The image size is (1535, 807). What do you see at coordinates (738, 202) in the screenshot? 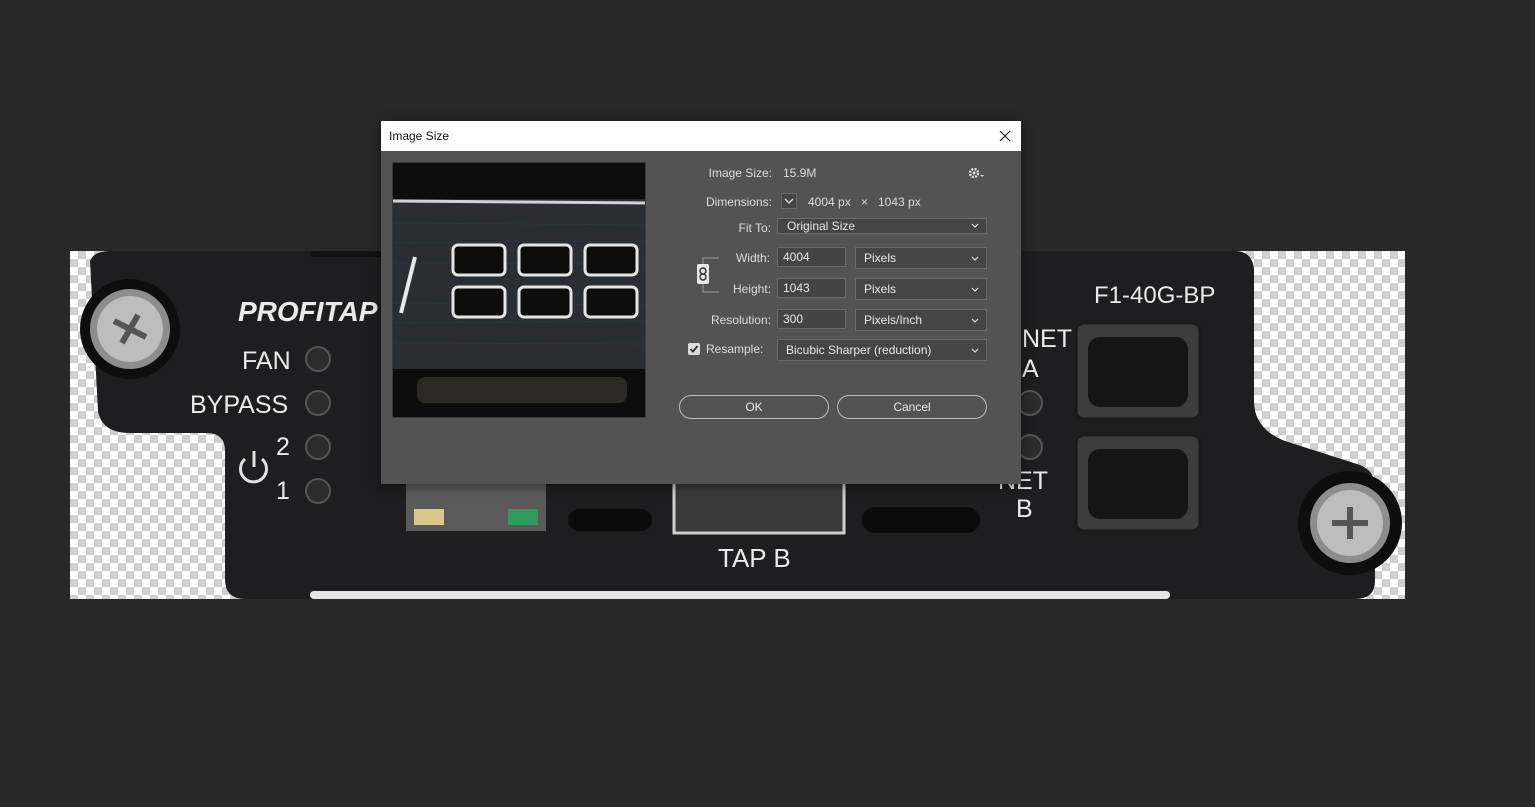
I see `dimensions-label: Dimensions:` at bounding box center [738, 202].